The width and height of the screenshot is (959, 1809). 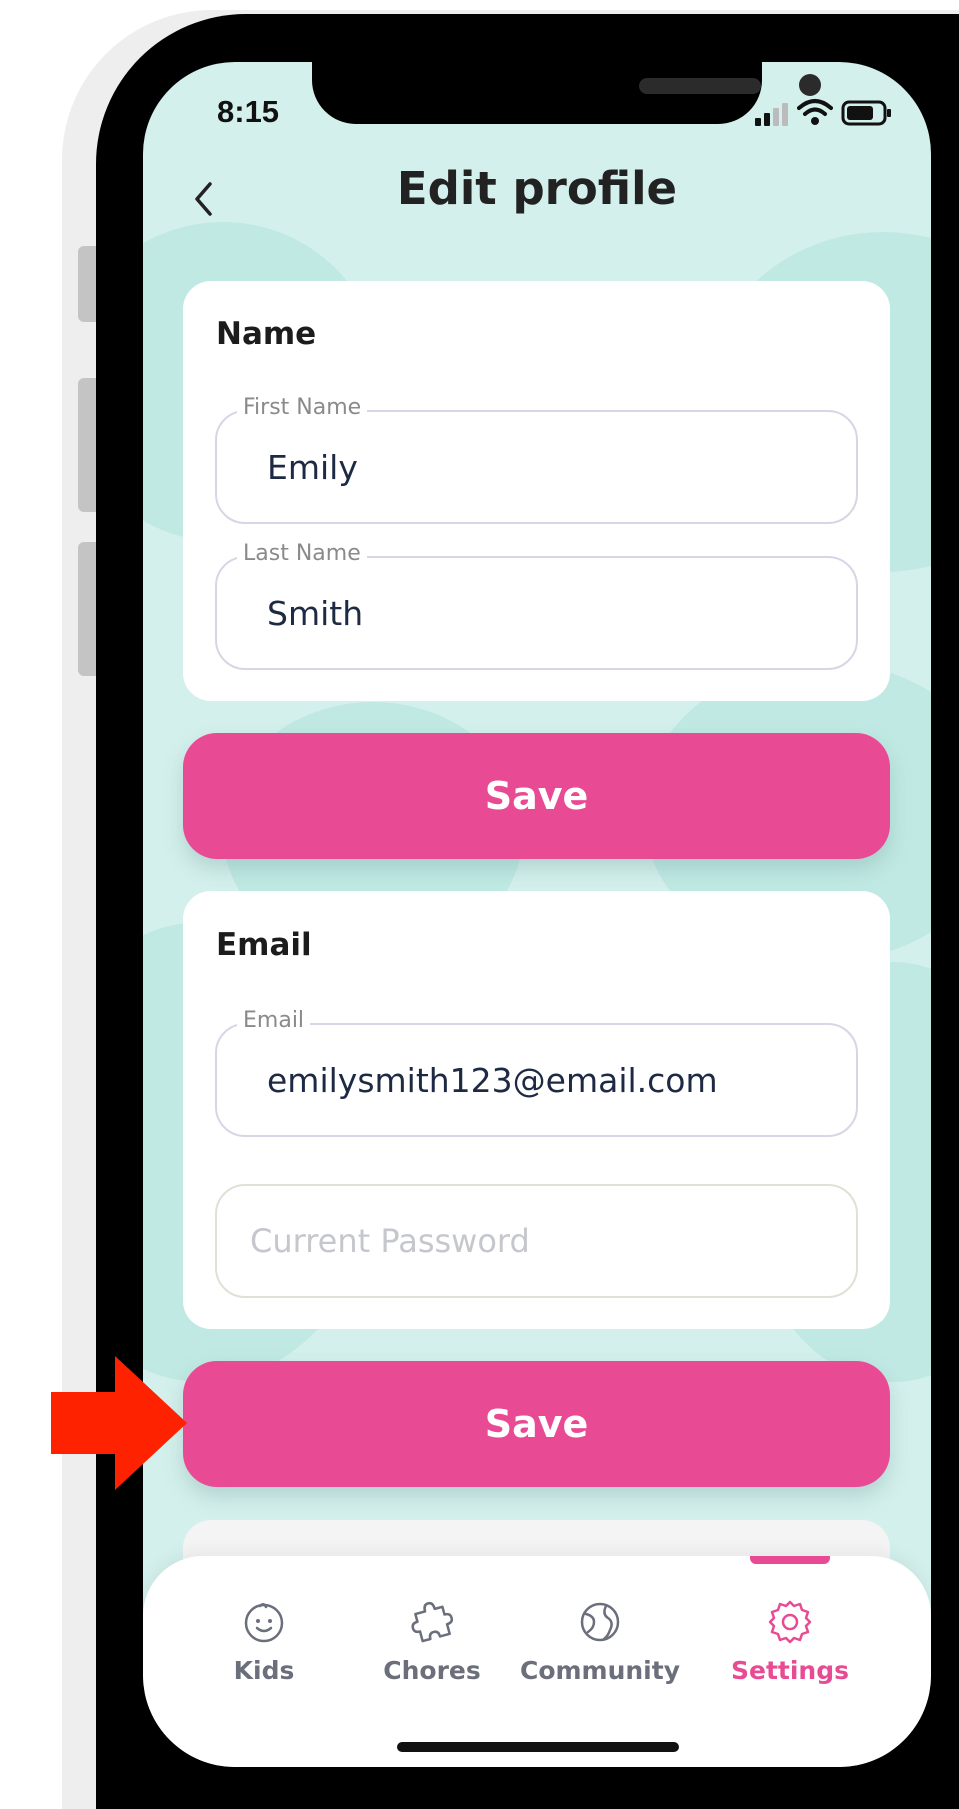 What do you see at coordinates (537, 188) in the screenshot?
I see `page-title: Edit profile` at bounding box center [537, 188].